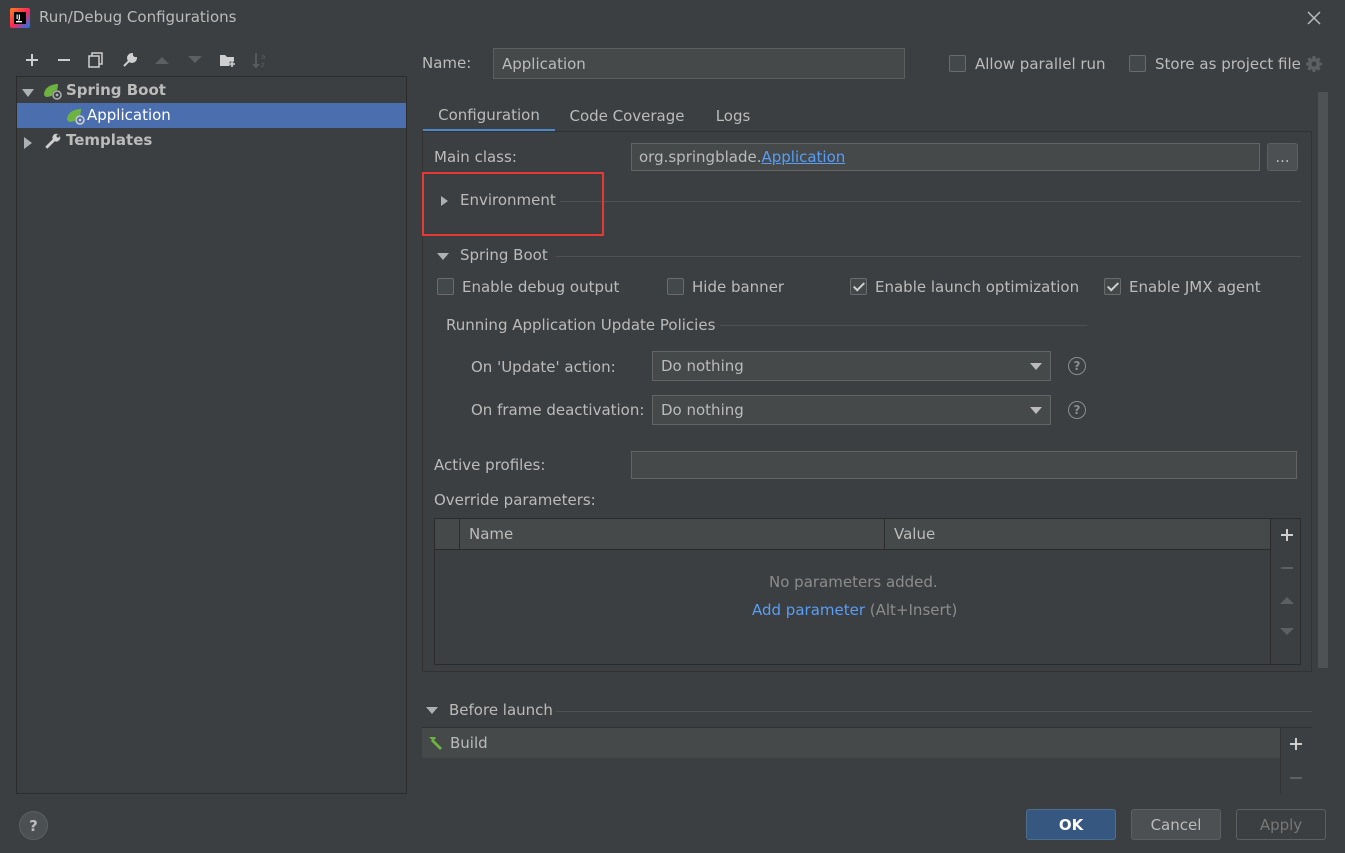 Image resolution: width=1345 pixels, height=853 pixels. What do you see at coordinates (1137, 63) in the screenshot?
I see `store-as-project-file-checkbox` at bounding box center [1137, 63].